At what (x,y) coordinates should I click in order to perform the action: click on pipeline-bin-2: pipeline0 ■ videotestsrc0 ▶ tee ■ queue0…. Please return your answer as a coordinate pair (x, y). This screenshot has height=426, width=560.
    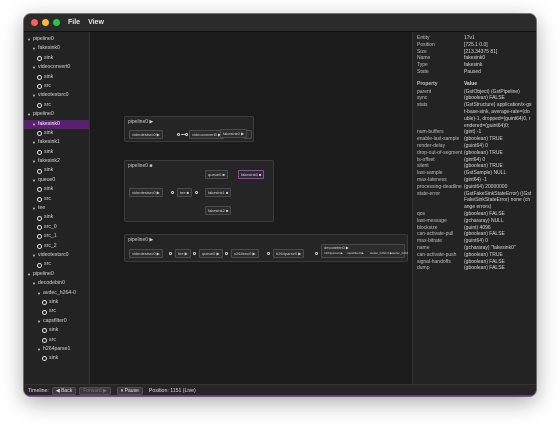
    Looking at the image, I should click on (199, 191).